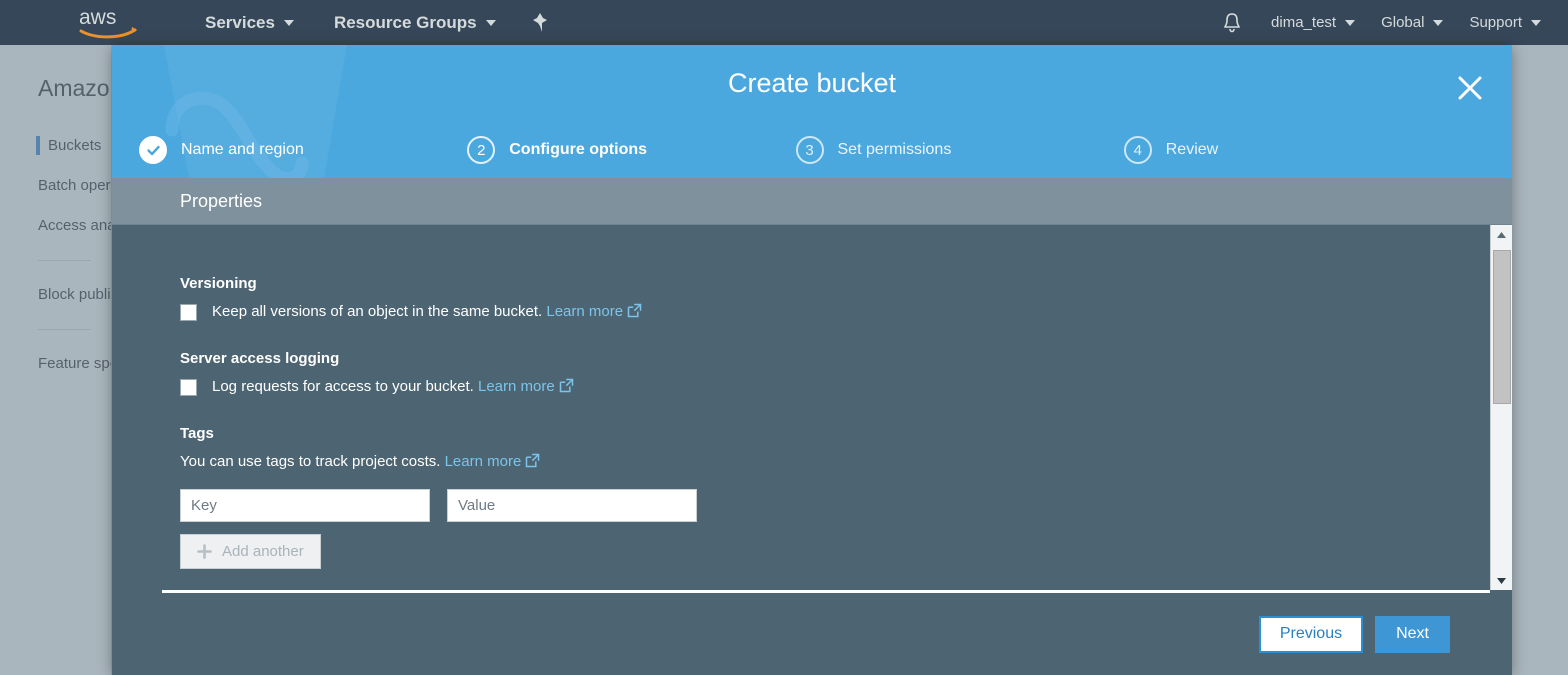 This screenshot has width=1568, height=675. What do you see at coordinates (240, 22) in the screenshot?
I see `nav-services-label: Services` at bounding box center [240, 22].